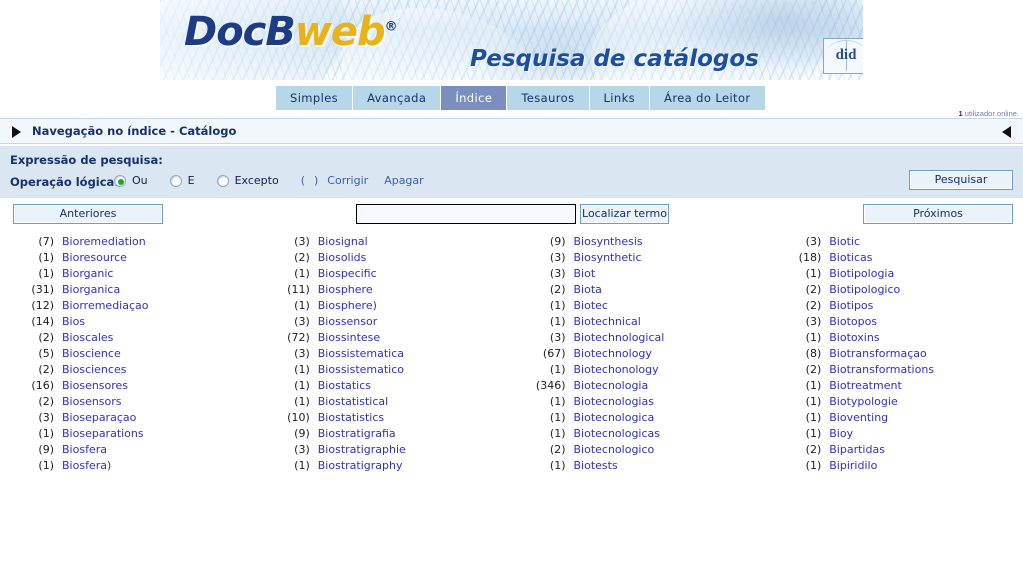 The height and width of the screenshot is (575, 1023). What do you see at coordinates (88, 214) in the screenshot?
I see `previous-page-button: Anteriores` at bounding box center [88, 214].